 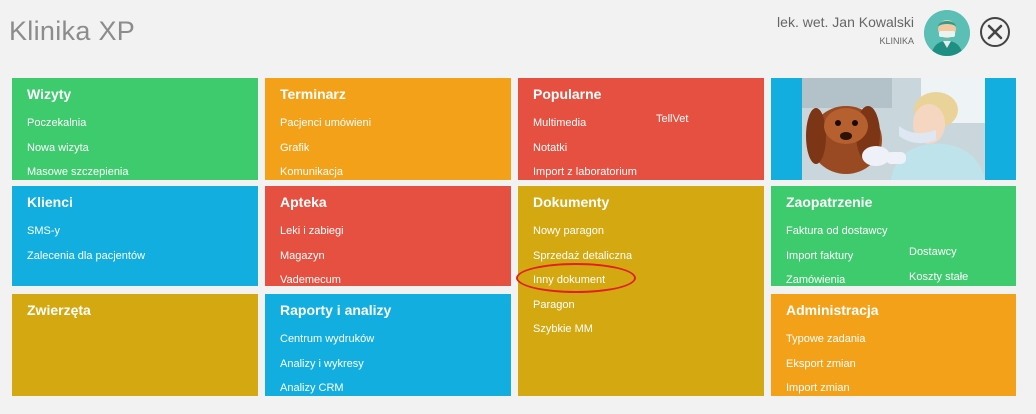 I want to click on menu-item-multimedia: Multimedia, so click(x=641, y=123).